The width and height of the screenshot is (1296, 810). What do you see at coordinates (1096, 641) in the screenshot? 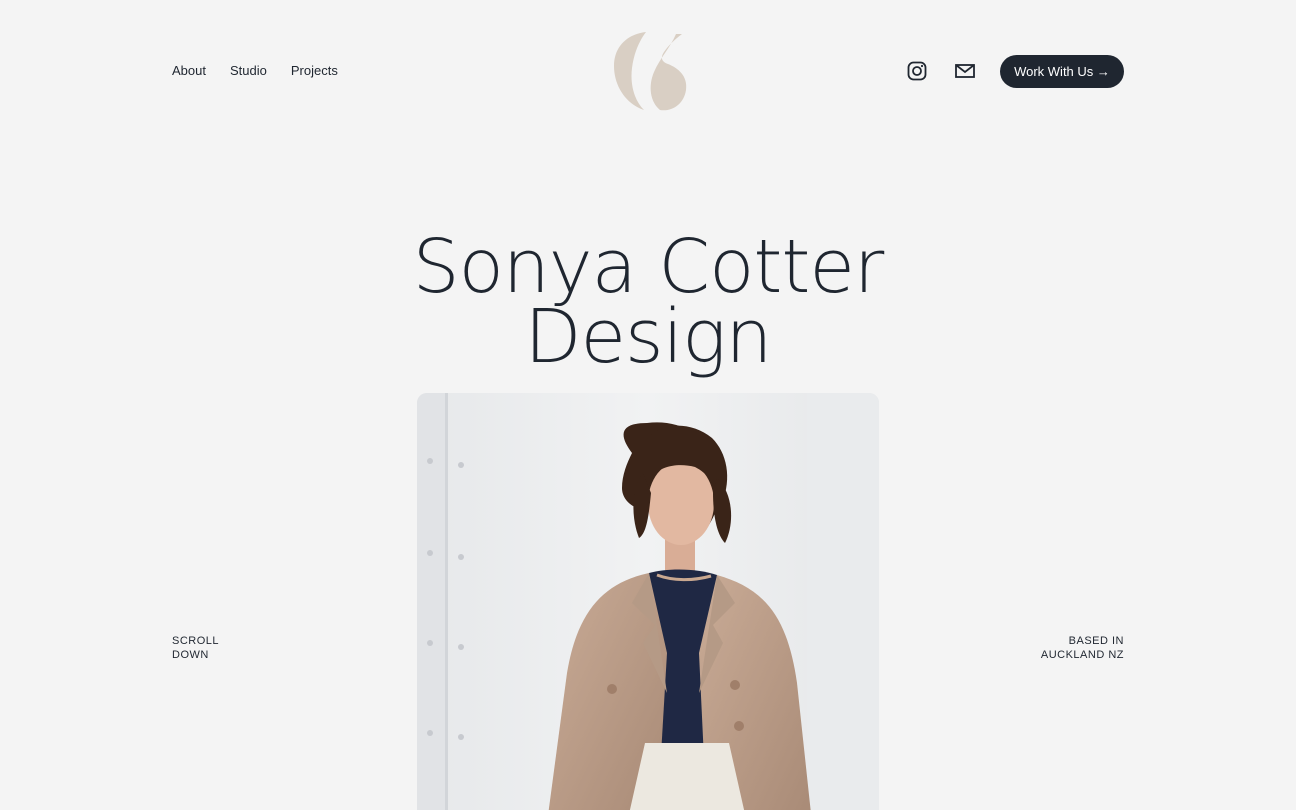
I see `location-caption-line-1: BASED IN` at bounding box center [1096, 641].